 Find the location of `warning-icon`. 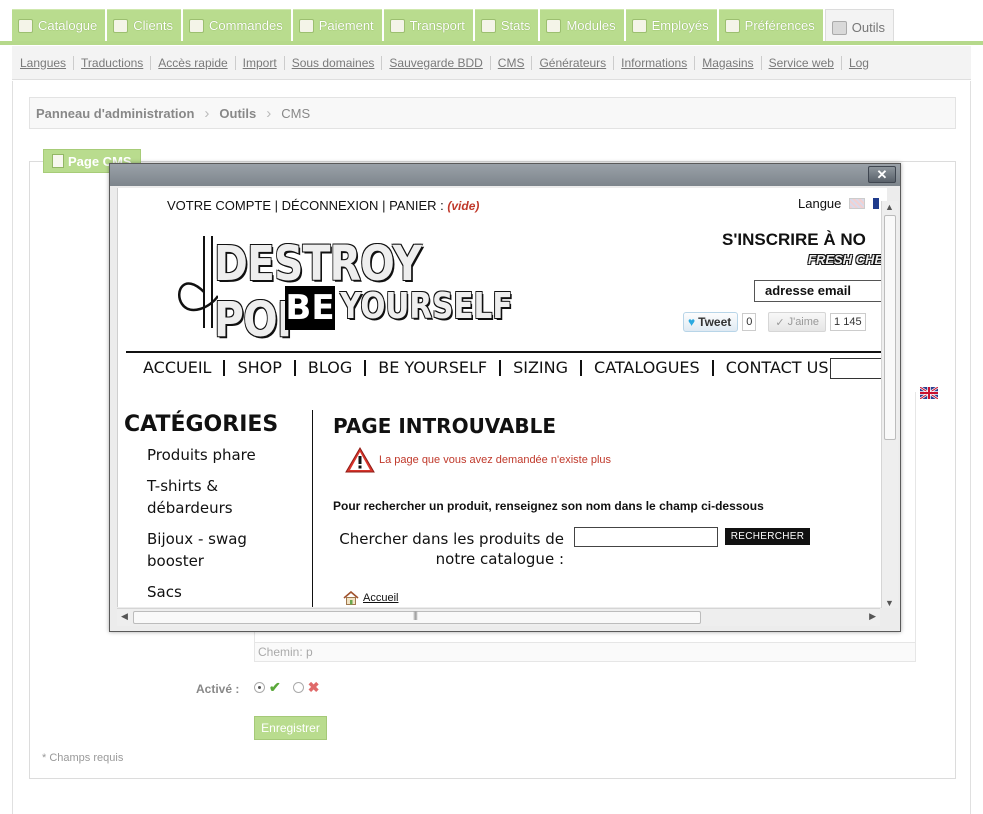

warning-icon is located at coordinates (360, 460).